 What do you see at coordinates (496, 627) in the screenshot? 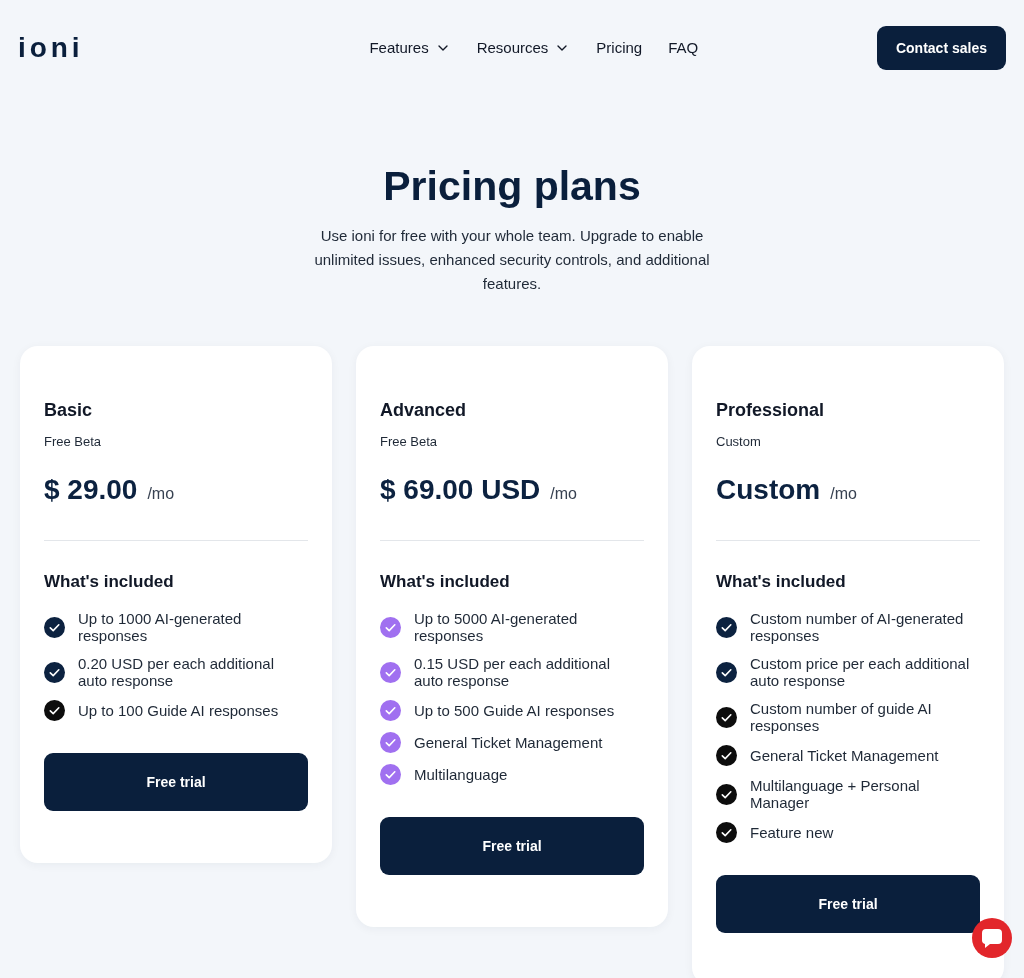
I see `feature-text: Up to 5000 AI-generated responses` at bounding box center [496, 627].